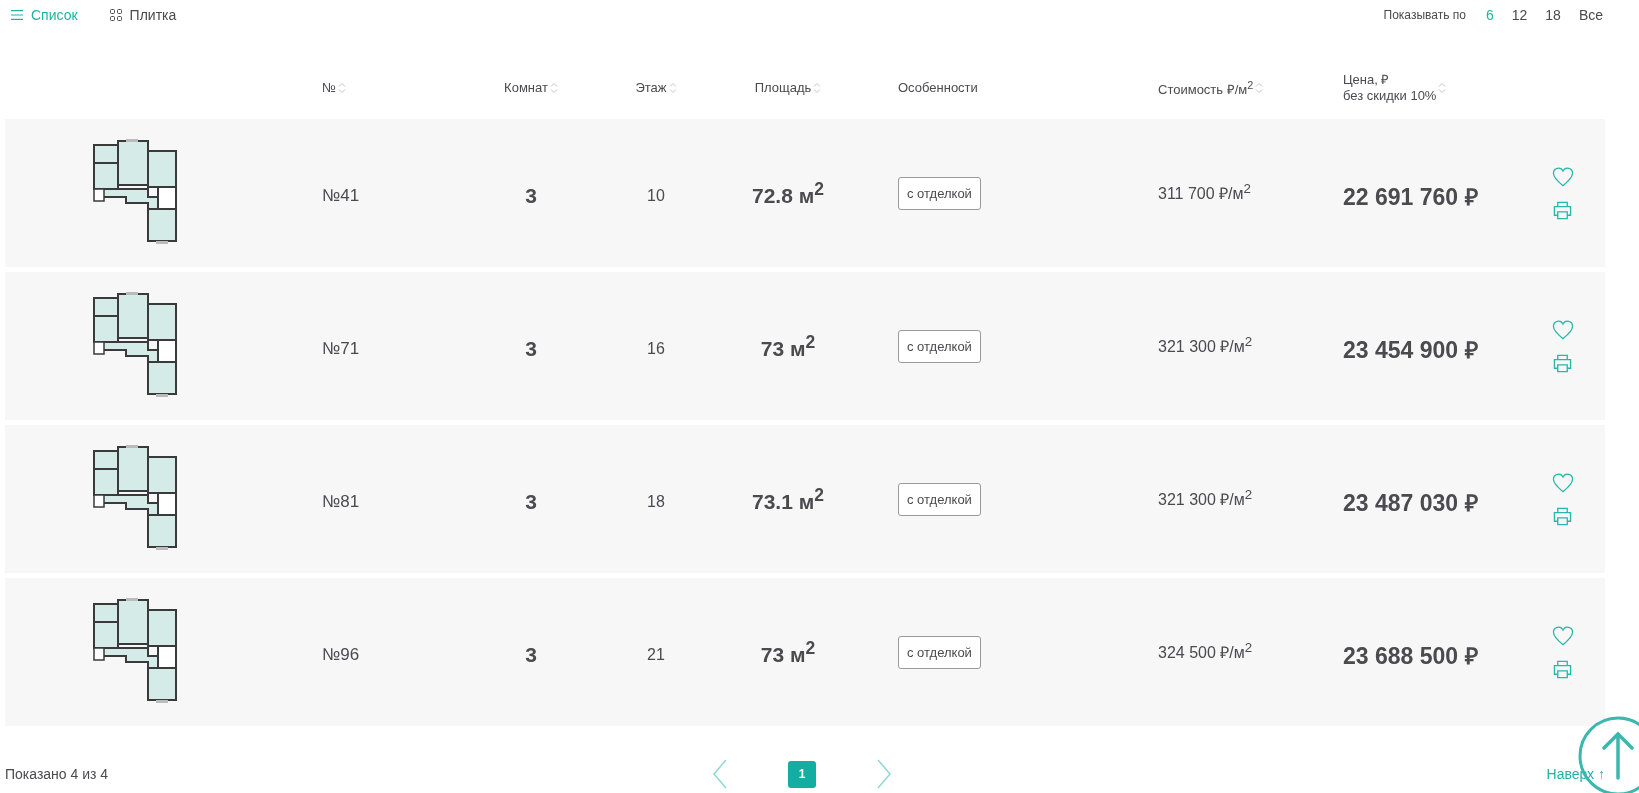 The image size is (1639, 793). What do you see at coordinates (656, 195) in the screenshot?
I see `floor-number: 10` at bounding box center [656, 195].